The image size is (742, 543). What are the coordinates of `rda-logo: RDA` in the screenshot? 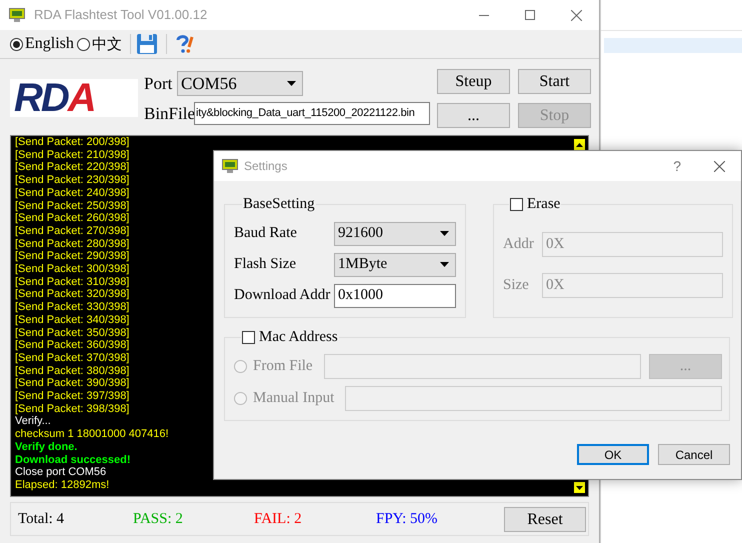 It's located at (74, 98).